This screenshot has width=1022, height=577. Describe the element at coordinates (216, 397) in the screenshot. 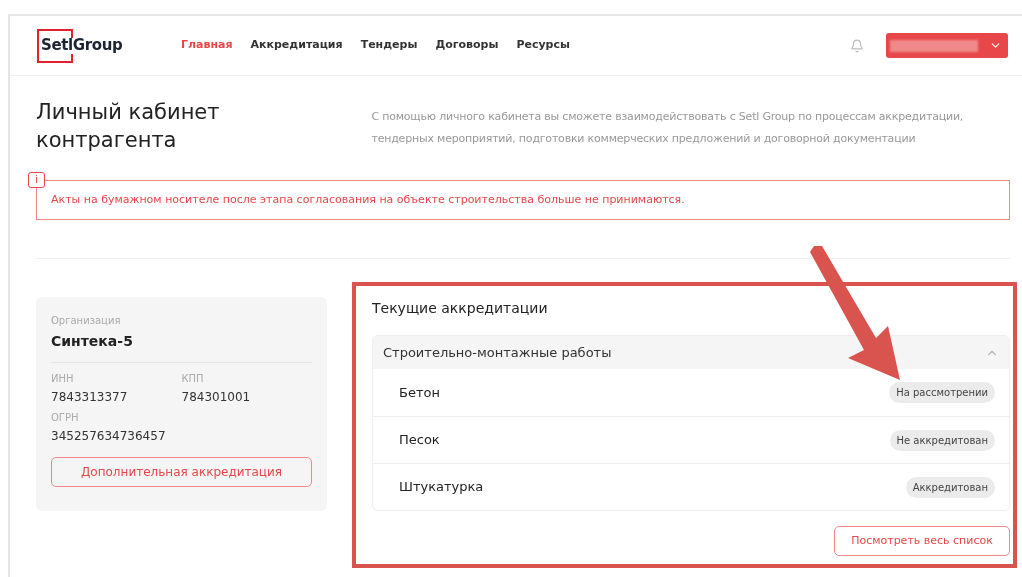

I see `field-value: 784301001` at that location.